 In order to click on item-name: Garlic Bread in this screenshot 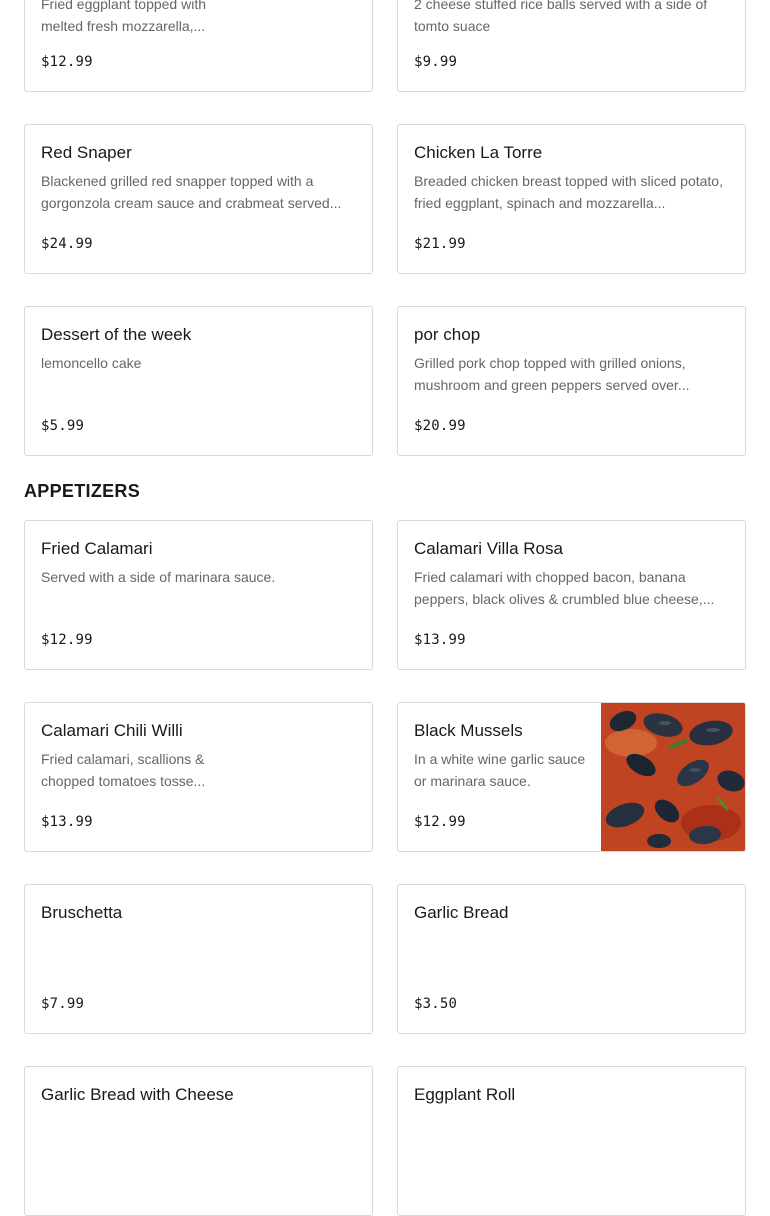, I will do `click(461, 912)`.